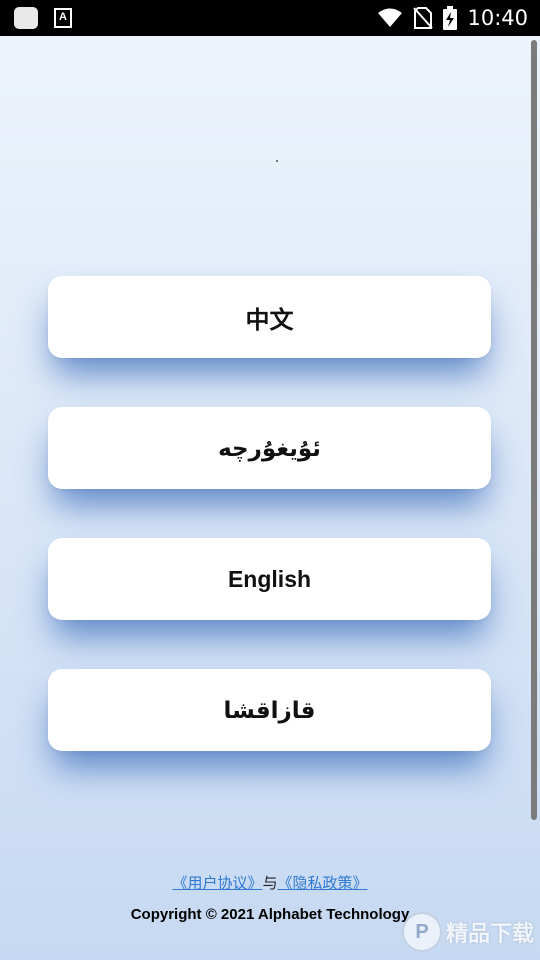  What do you see at coordinates (270, 18) in the screenshot?
I see `status-bar: A 10:40` at bounding box center [270, 18].